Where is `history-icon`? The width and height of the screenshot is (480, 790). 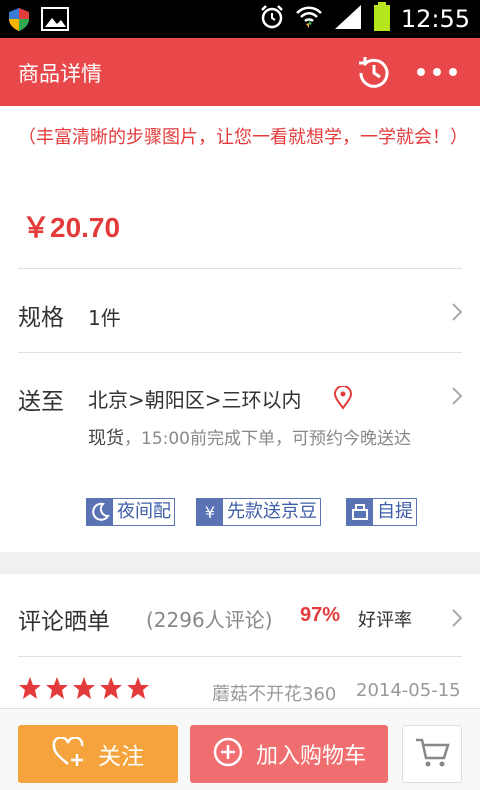 history-icon is located at coordinates (374, 73).